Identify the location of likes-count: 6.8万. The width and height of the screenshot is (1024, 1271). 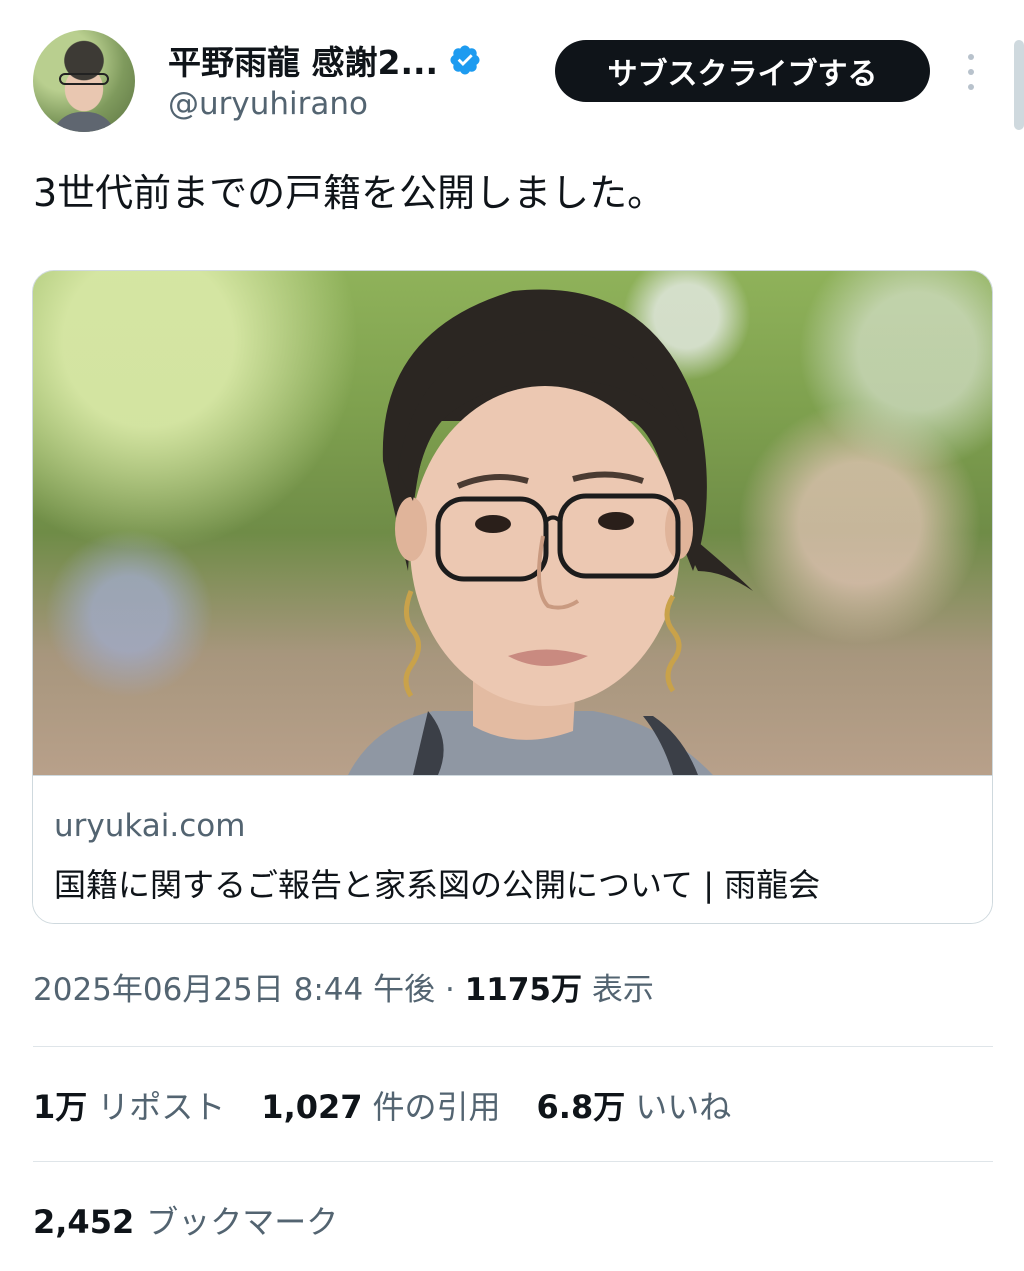
(581, 1107).